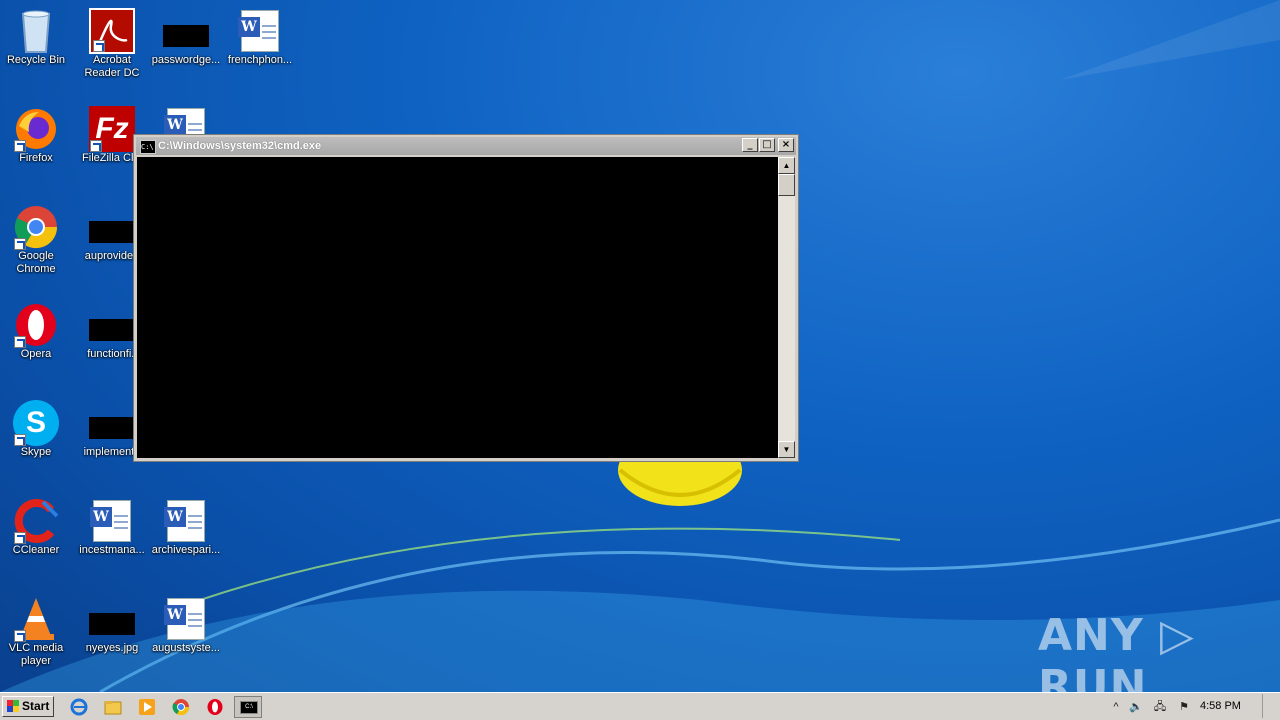 The image size is (1280, 720). I want to click on desktop-icon-chrome: Google Chrome, so click(37, 242).